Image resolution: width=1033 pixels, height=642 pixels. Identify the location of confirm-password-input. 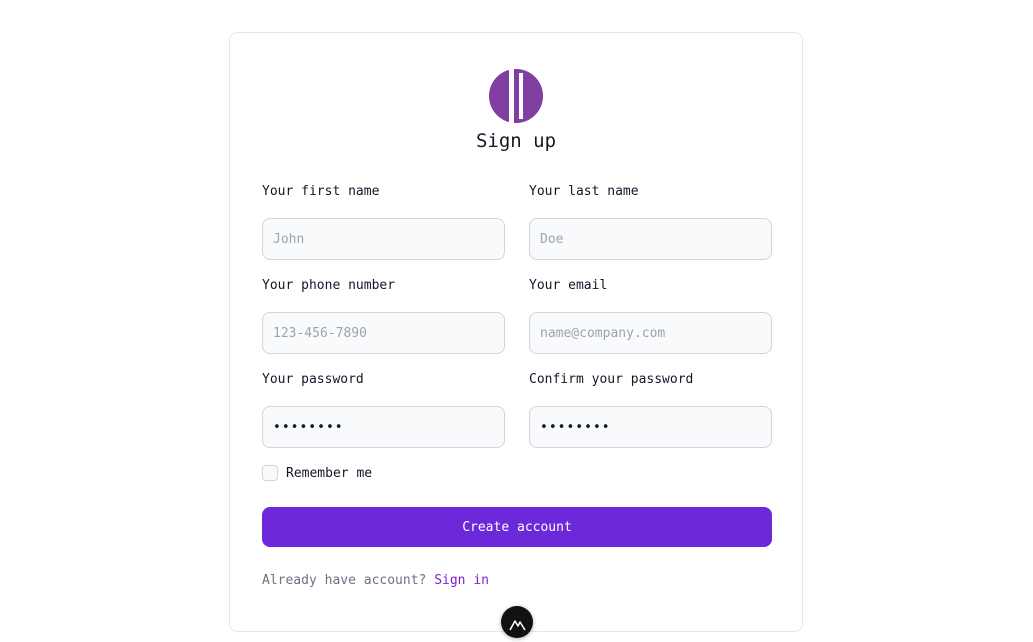
(650, 427).